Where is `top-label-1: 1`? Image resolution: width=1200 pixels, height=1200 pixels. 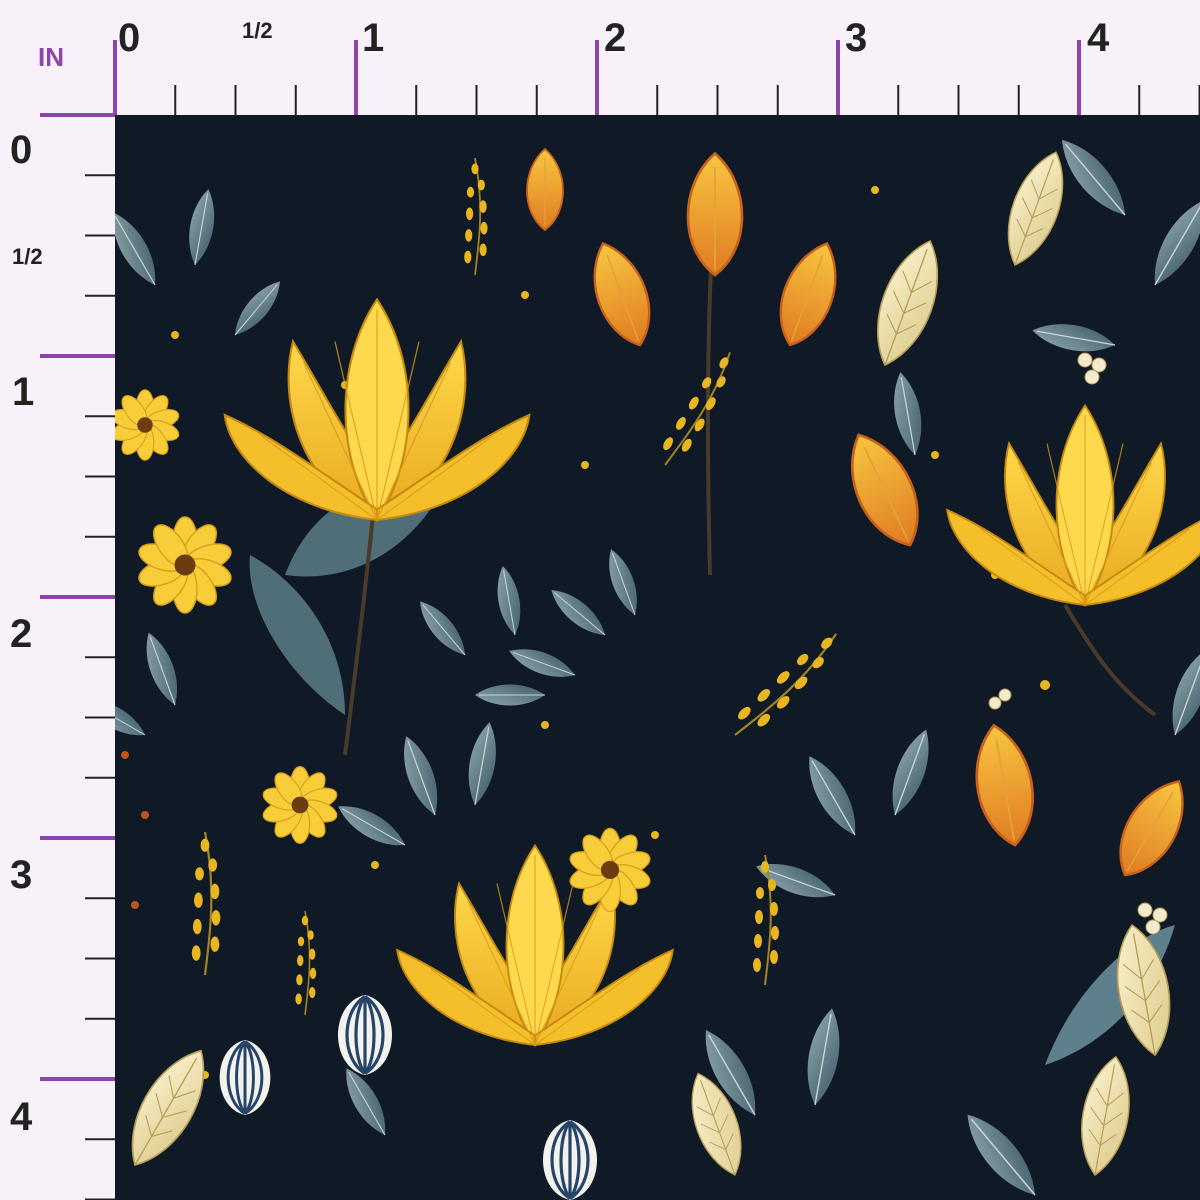 top-label-1: 1 is located at coordinates (373, 38).